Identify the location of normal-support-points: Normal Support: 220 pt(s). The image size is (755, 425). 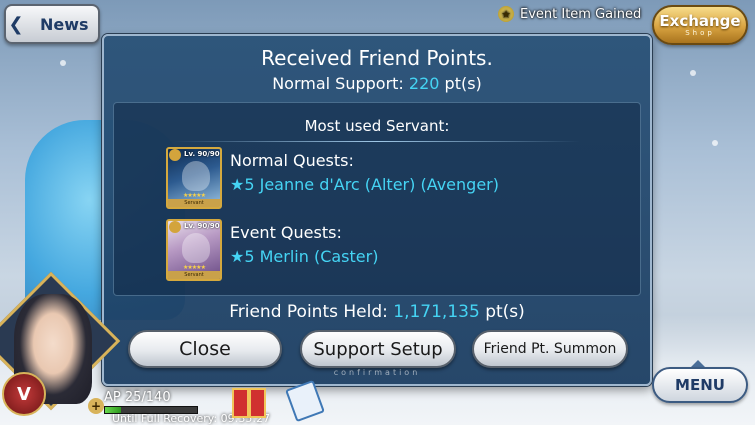
(377, 83).